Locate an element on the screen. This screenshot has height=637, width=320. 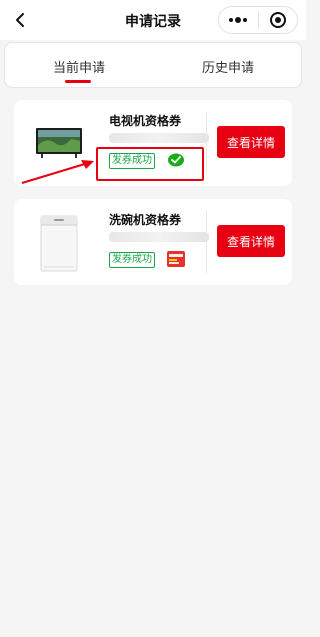
active-tab-indicator is located at coordinates (78, 81).